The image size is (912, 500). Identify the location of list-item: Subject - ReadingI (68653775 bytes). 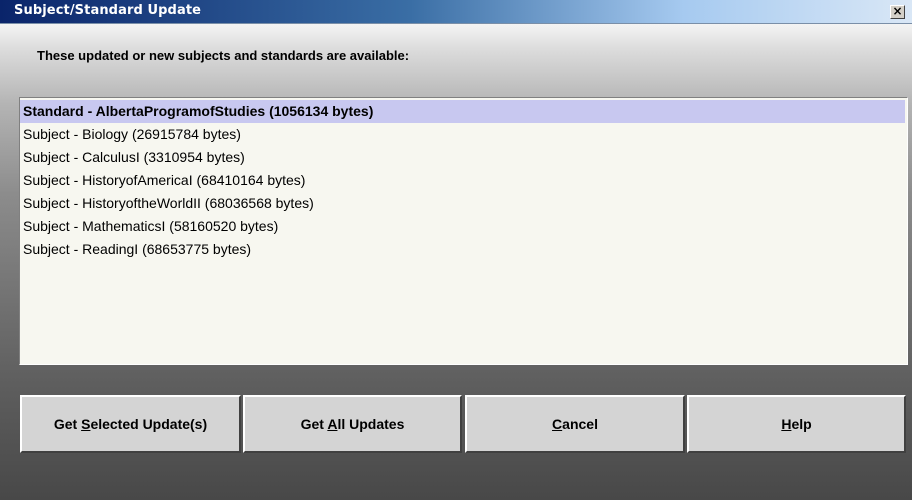
(463, 249).